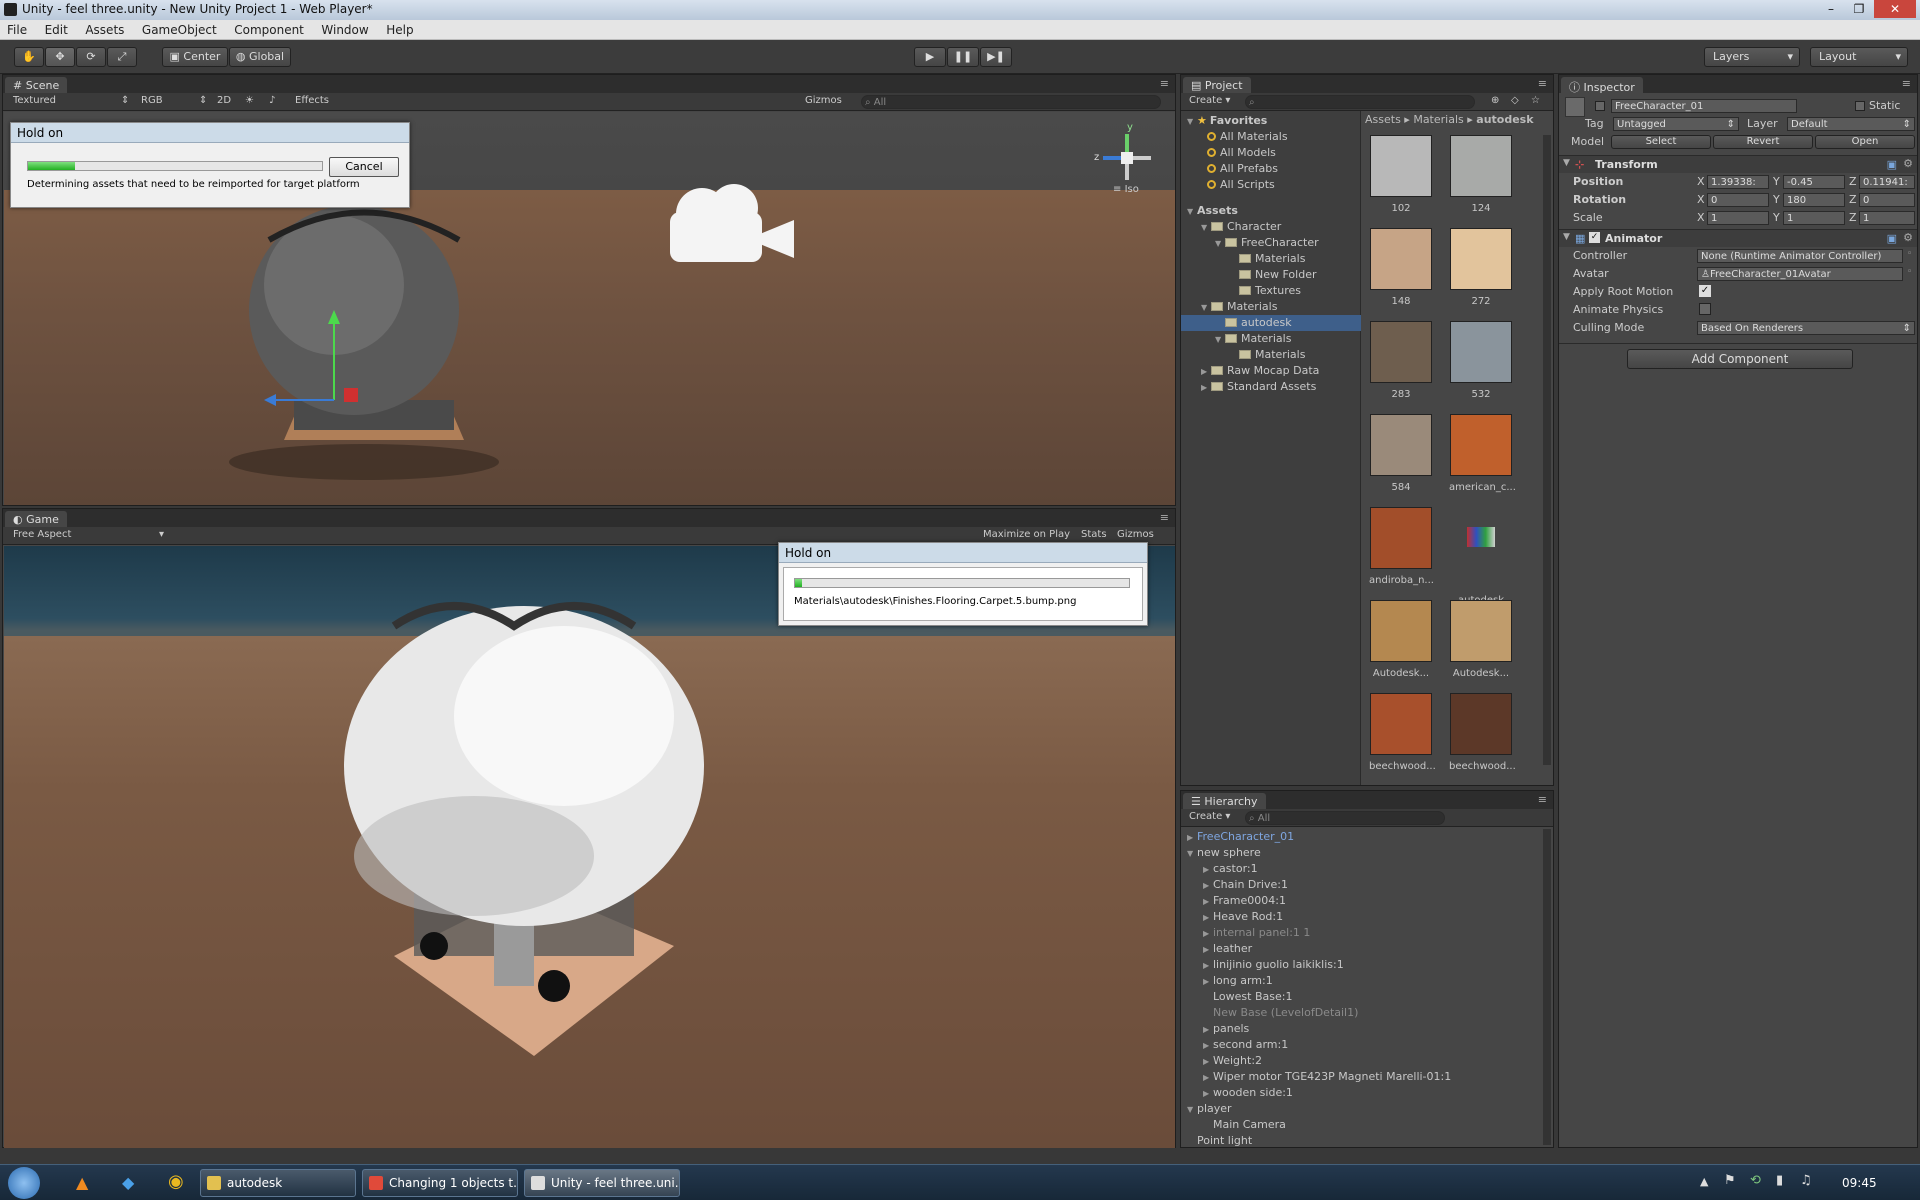 This screenshot has width=1920, height=1200. I want to click on hierarchy-item: ▶ Heave Rod:1, so click(1361, 917).